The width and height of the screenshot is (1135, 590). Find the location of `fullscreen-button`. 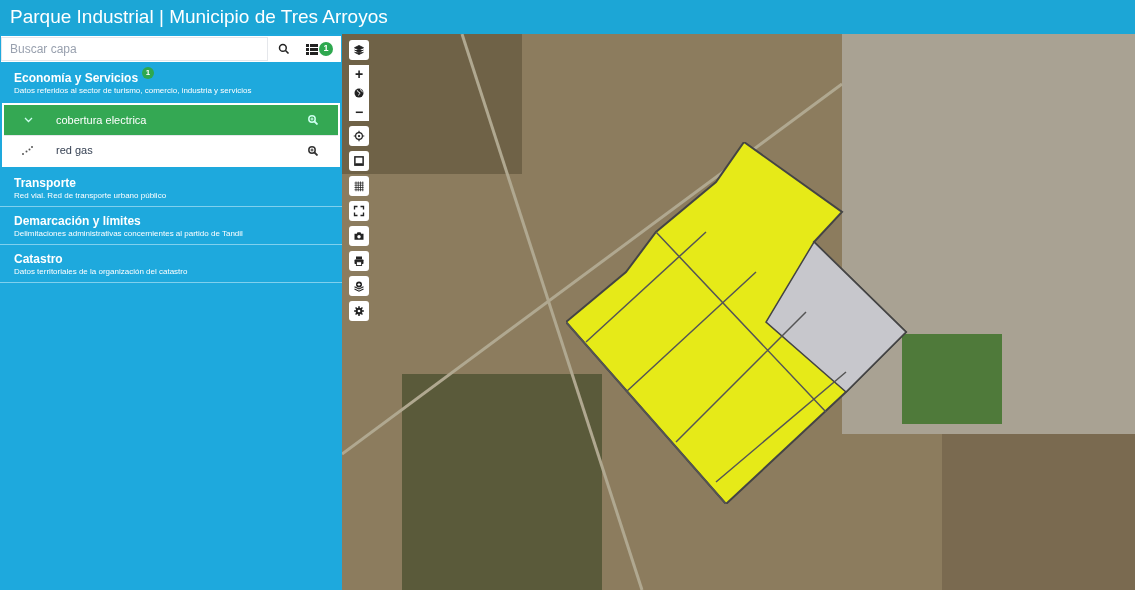

fullscreen-button is located at coordinates (359, 211).